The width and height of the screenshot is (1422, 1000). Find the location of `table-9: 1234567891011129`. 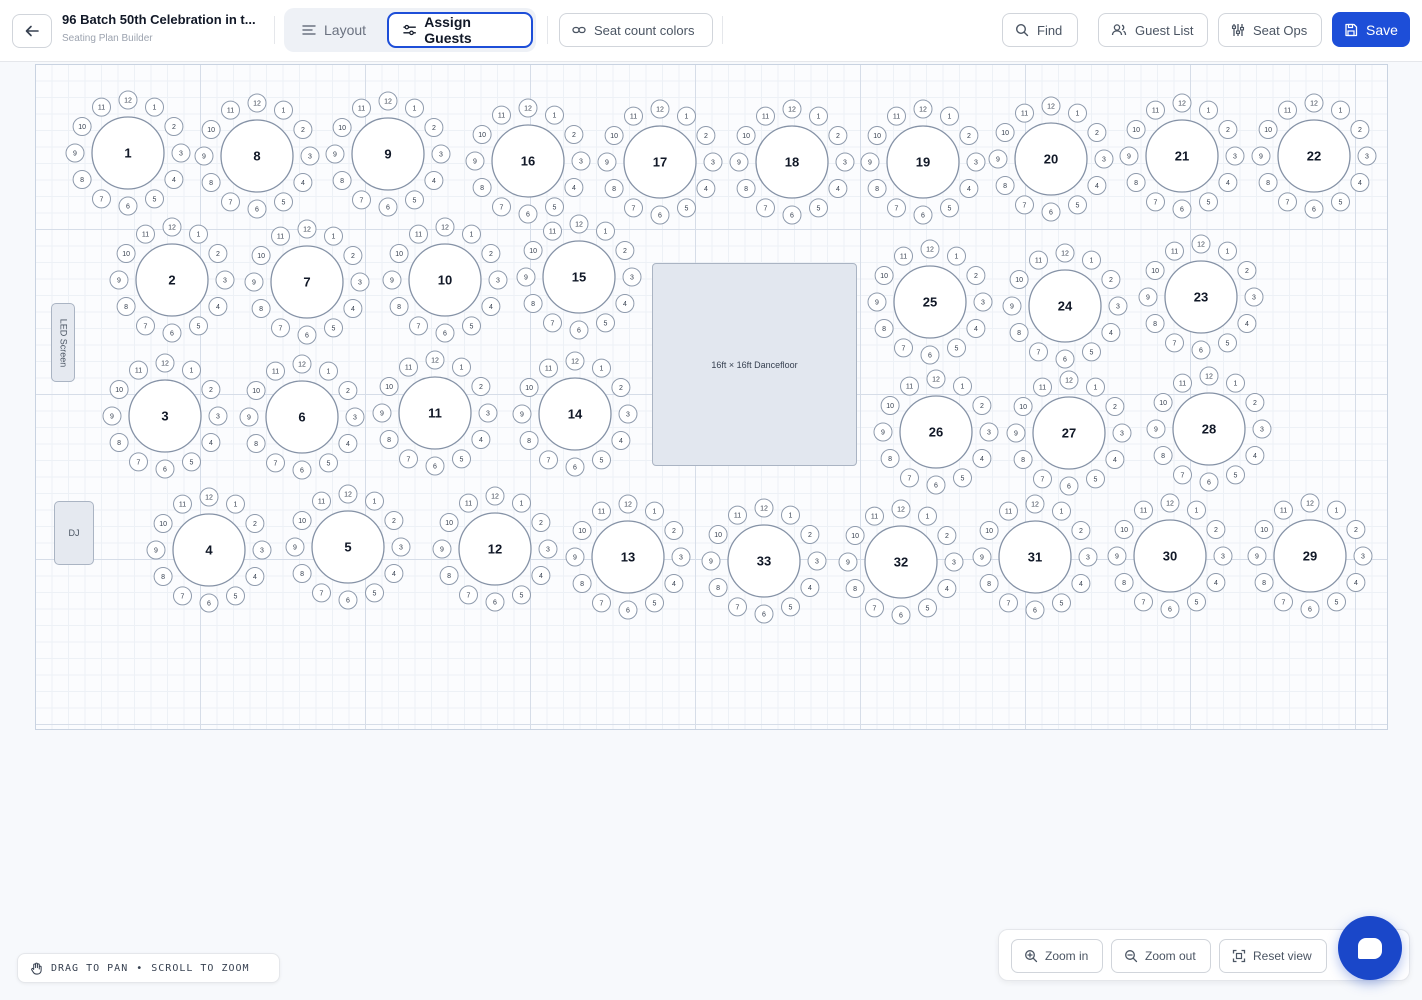

table-9: 1234567891011129 is located at coordinates (388, 154).